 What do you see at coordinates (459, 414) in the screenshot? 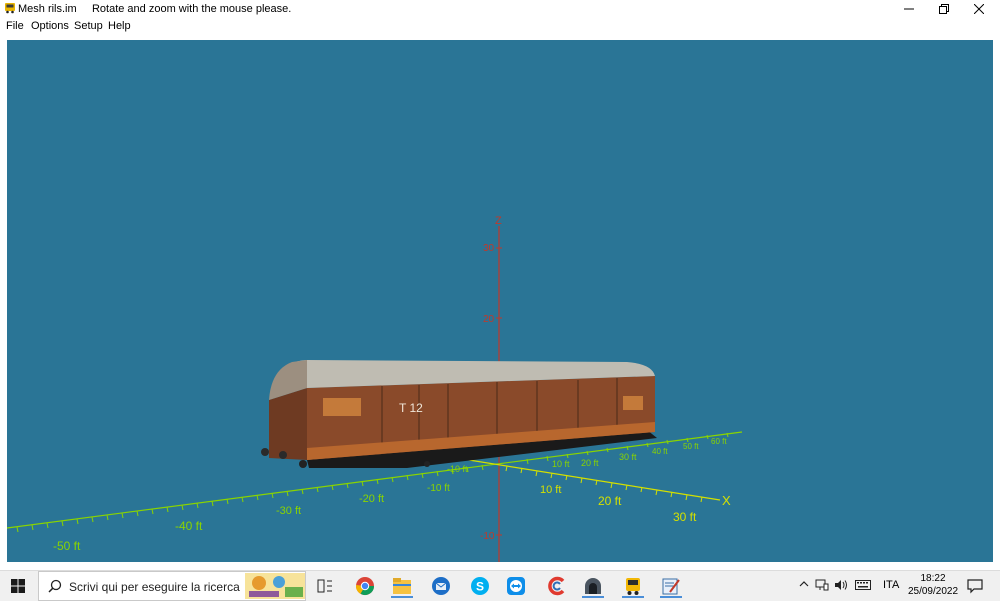
I see `freight-wagon-model: T 12` at bounding box center [459, 414].